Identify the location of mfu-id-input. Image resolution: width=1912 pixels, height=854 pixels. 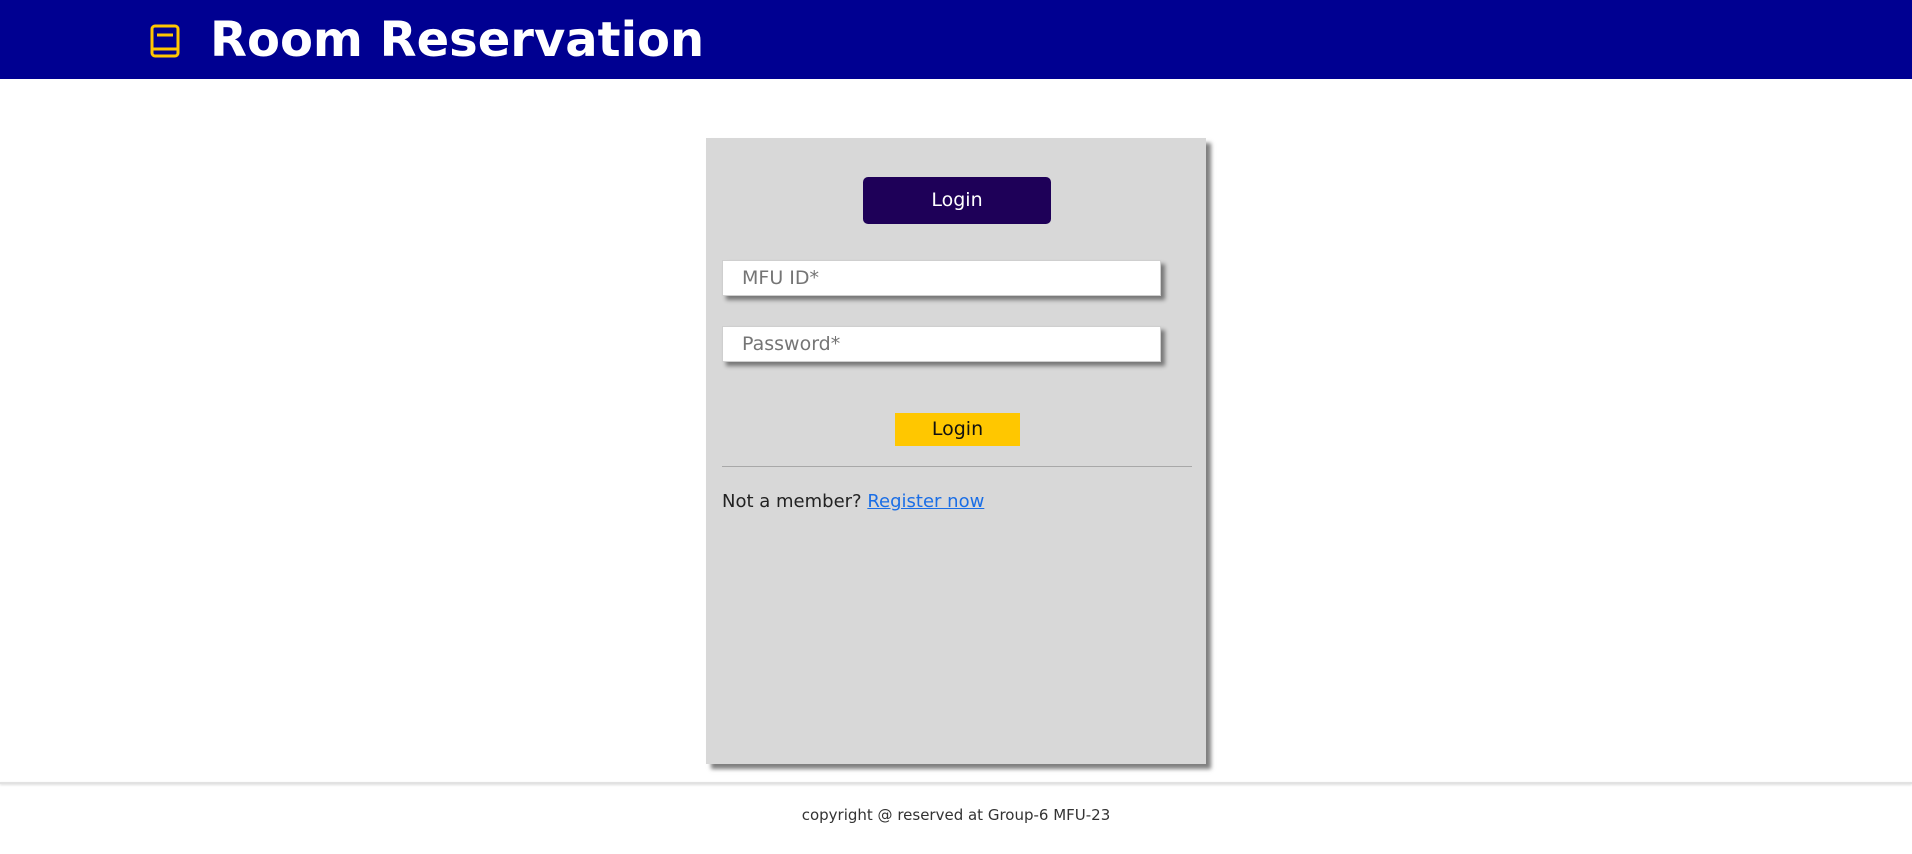
(941, 278).